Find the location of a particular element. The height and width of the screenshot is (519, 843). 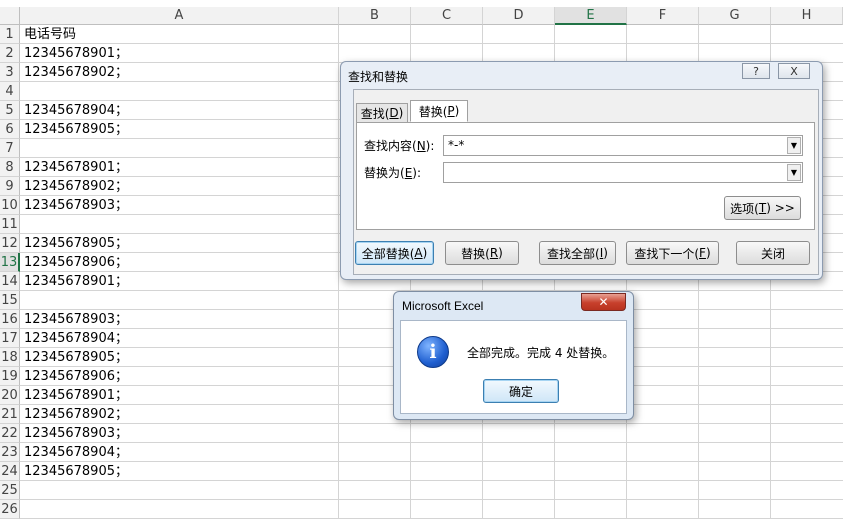

replace-with-input: ▼ is located at coordinates (623, 172).